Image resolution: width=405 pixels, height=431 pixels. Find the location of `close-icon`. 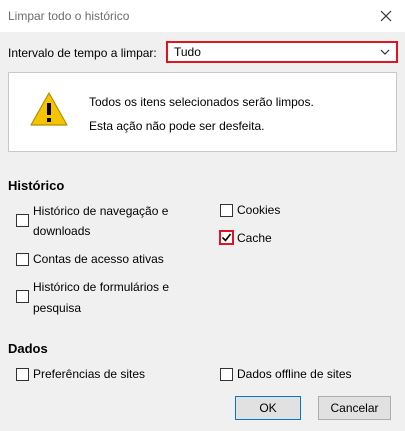

close-icon is located at coordinates (386, 16).